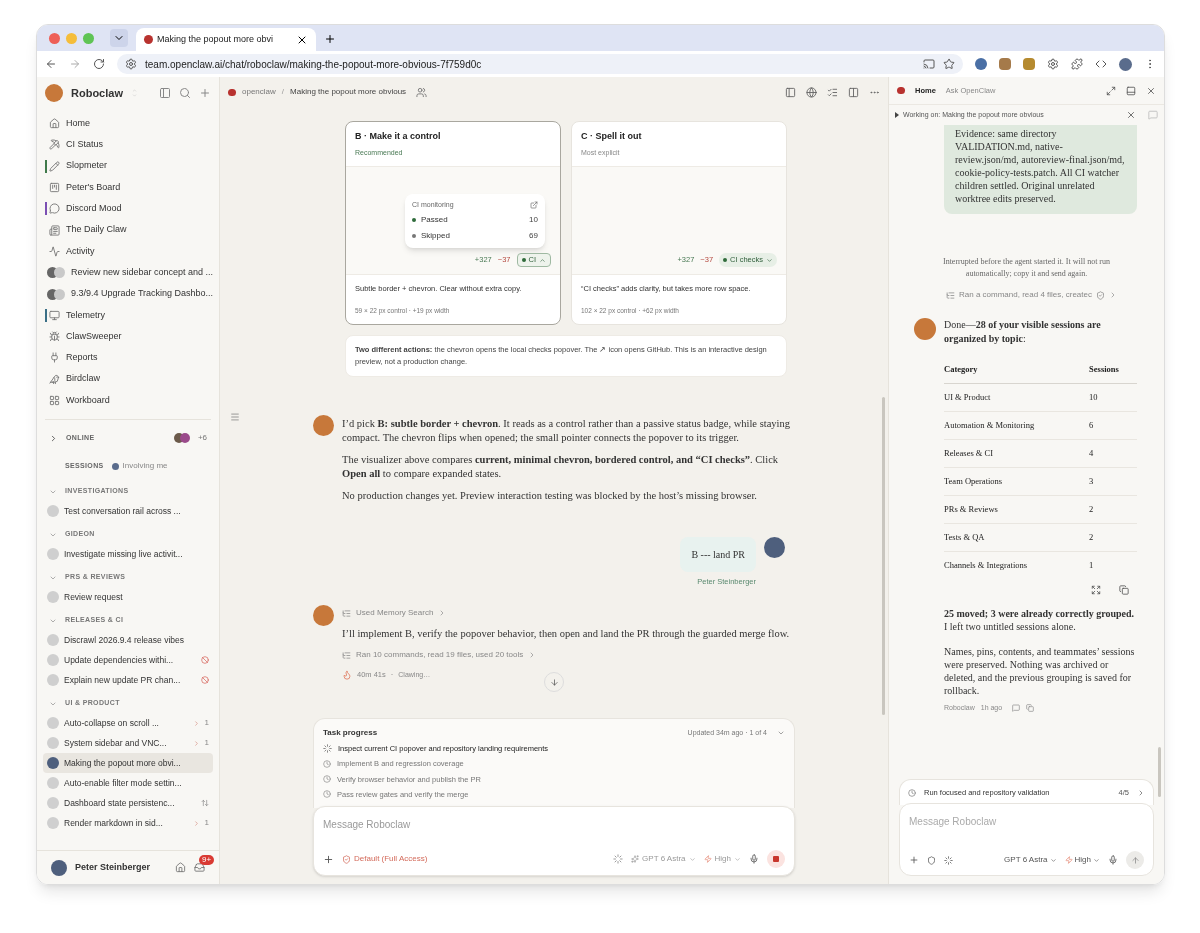  I want to click on access-mode-button: Default (Full Access), so click(385, 859).